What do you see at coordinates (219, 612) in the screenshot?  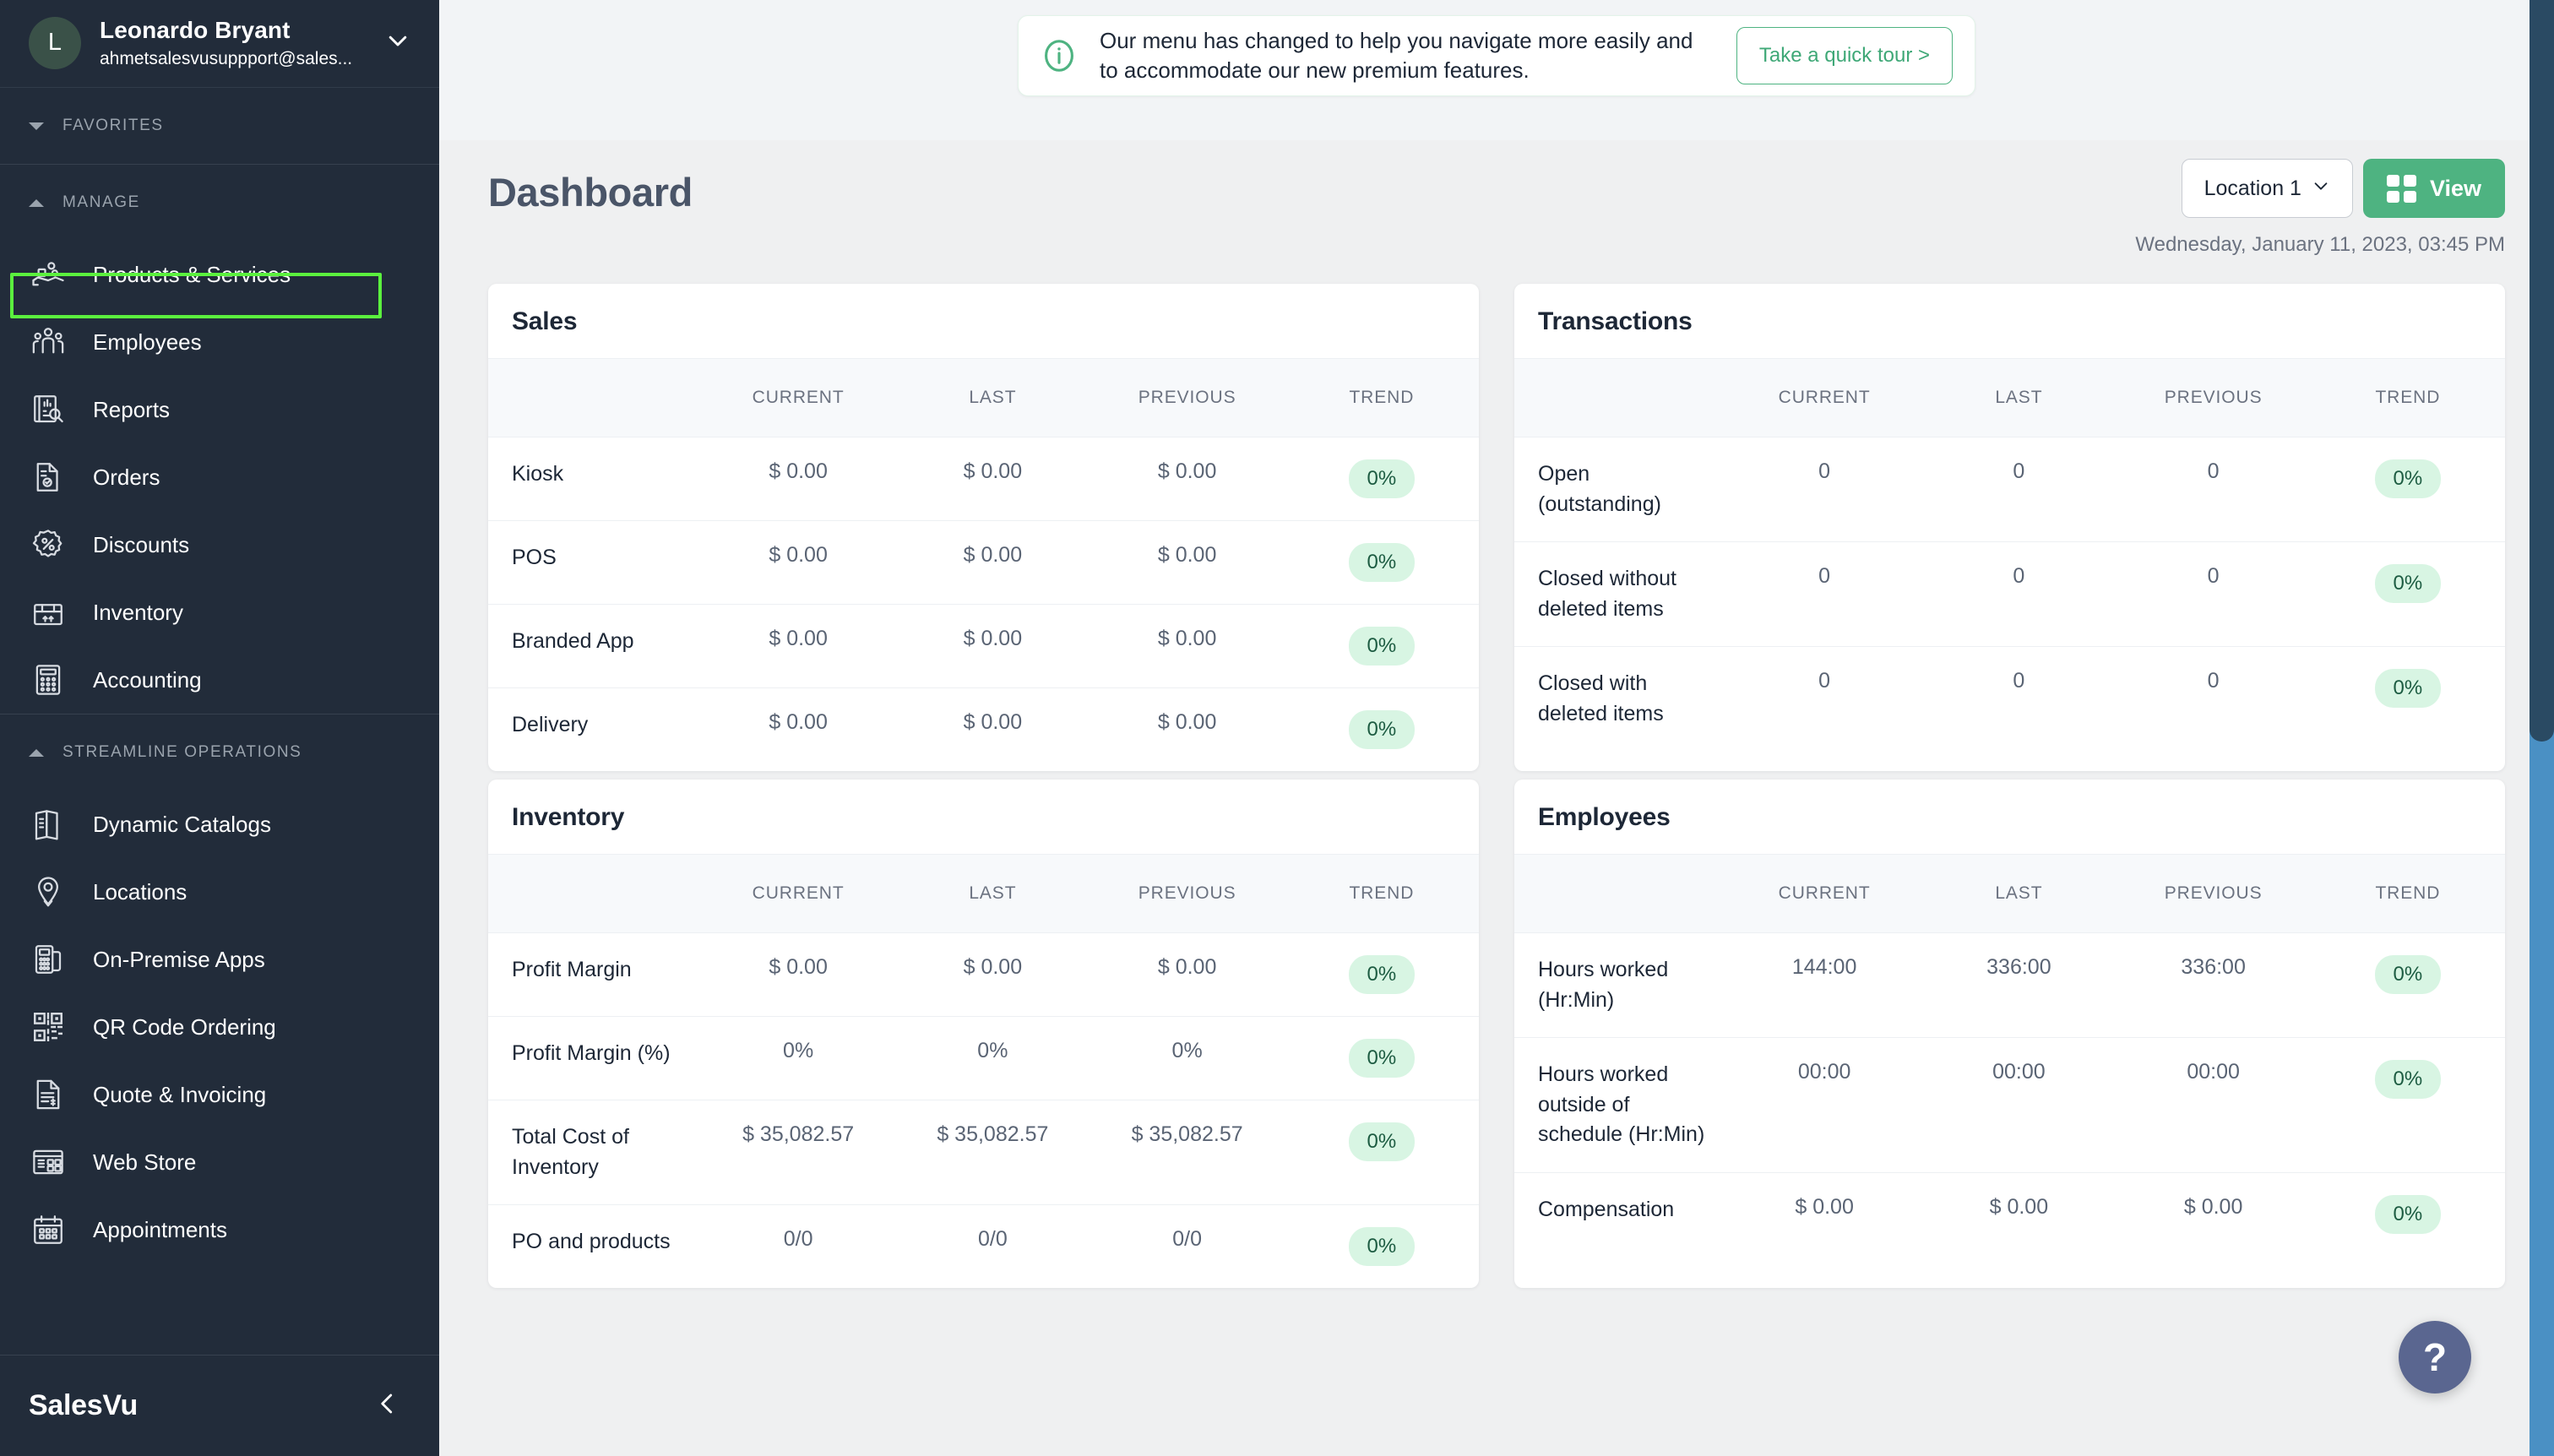 I see `sidebar-item-inventory: Inventory` at bounding box center [219, 612].